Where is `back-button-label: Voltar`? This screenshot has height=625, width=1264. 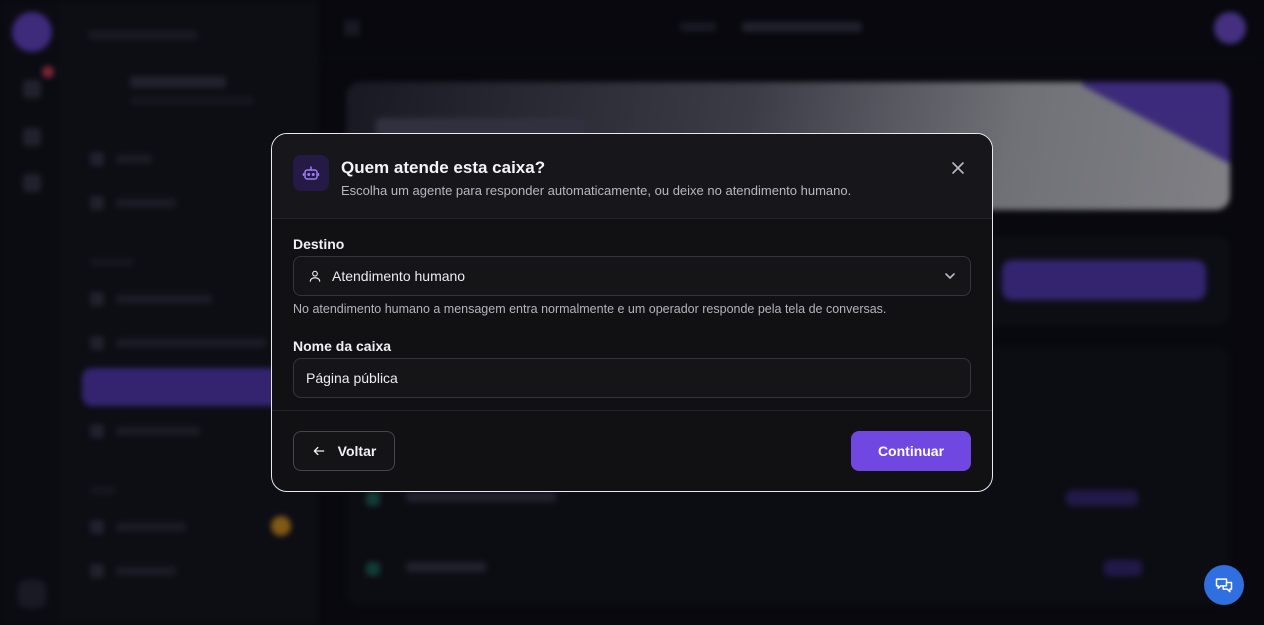 back-button-label: Voltar is located at coordinates (357, 451).